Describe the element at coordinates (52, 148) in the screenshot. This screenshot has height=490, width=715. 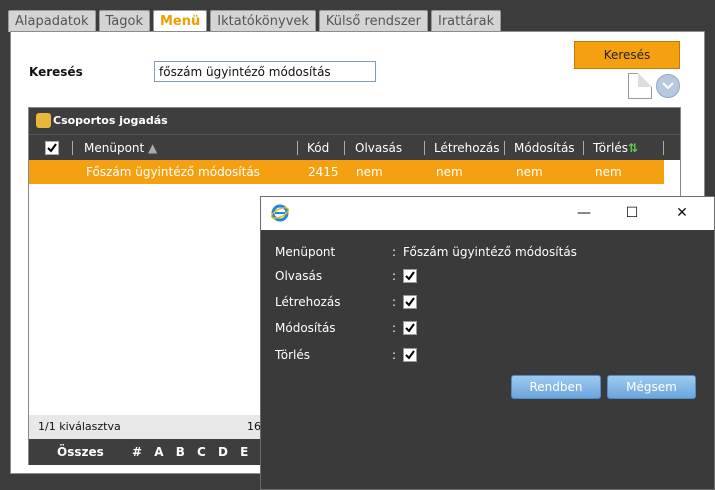
I see `select-all-checkbox` at that location.